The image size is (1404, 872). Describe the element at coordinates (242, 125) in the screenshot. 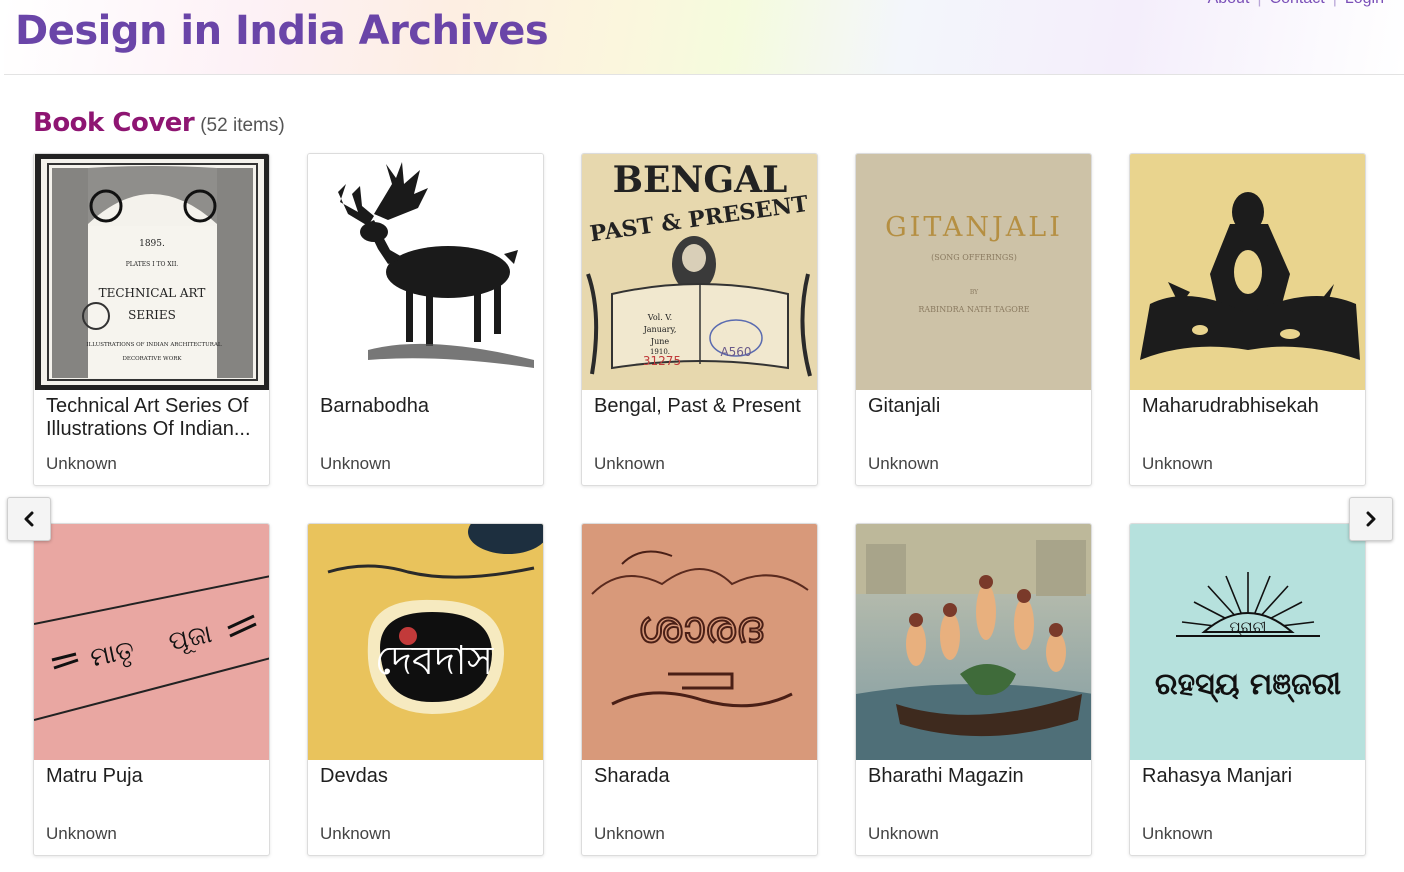

I see `section-count: (52 items)` at that location.